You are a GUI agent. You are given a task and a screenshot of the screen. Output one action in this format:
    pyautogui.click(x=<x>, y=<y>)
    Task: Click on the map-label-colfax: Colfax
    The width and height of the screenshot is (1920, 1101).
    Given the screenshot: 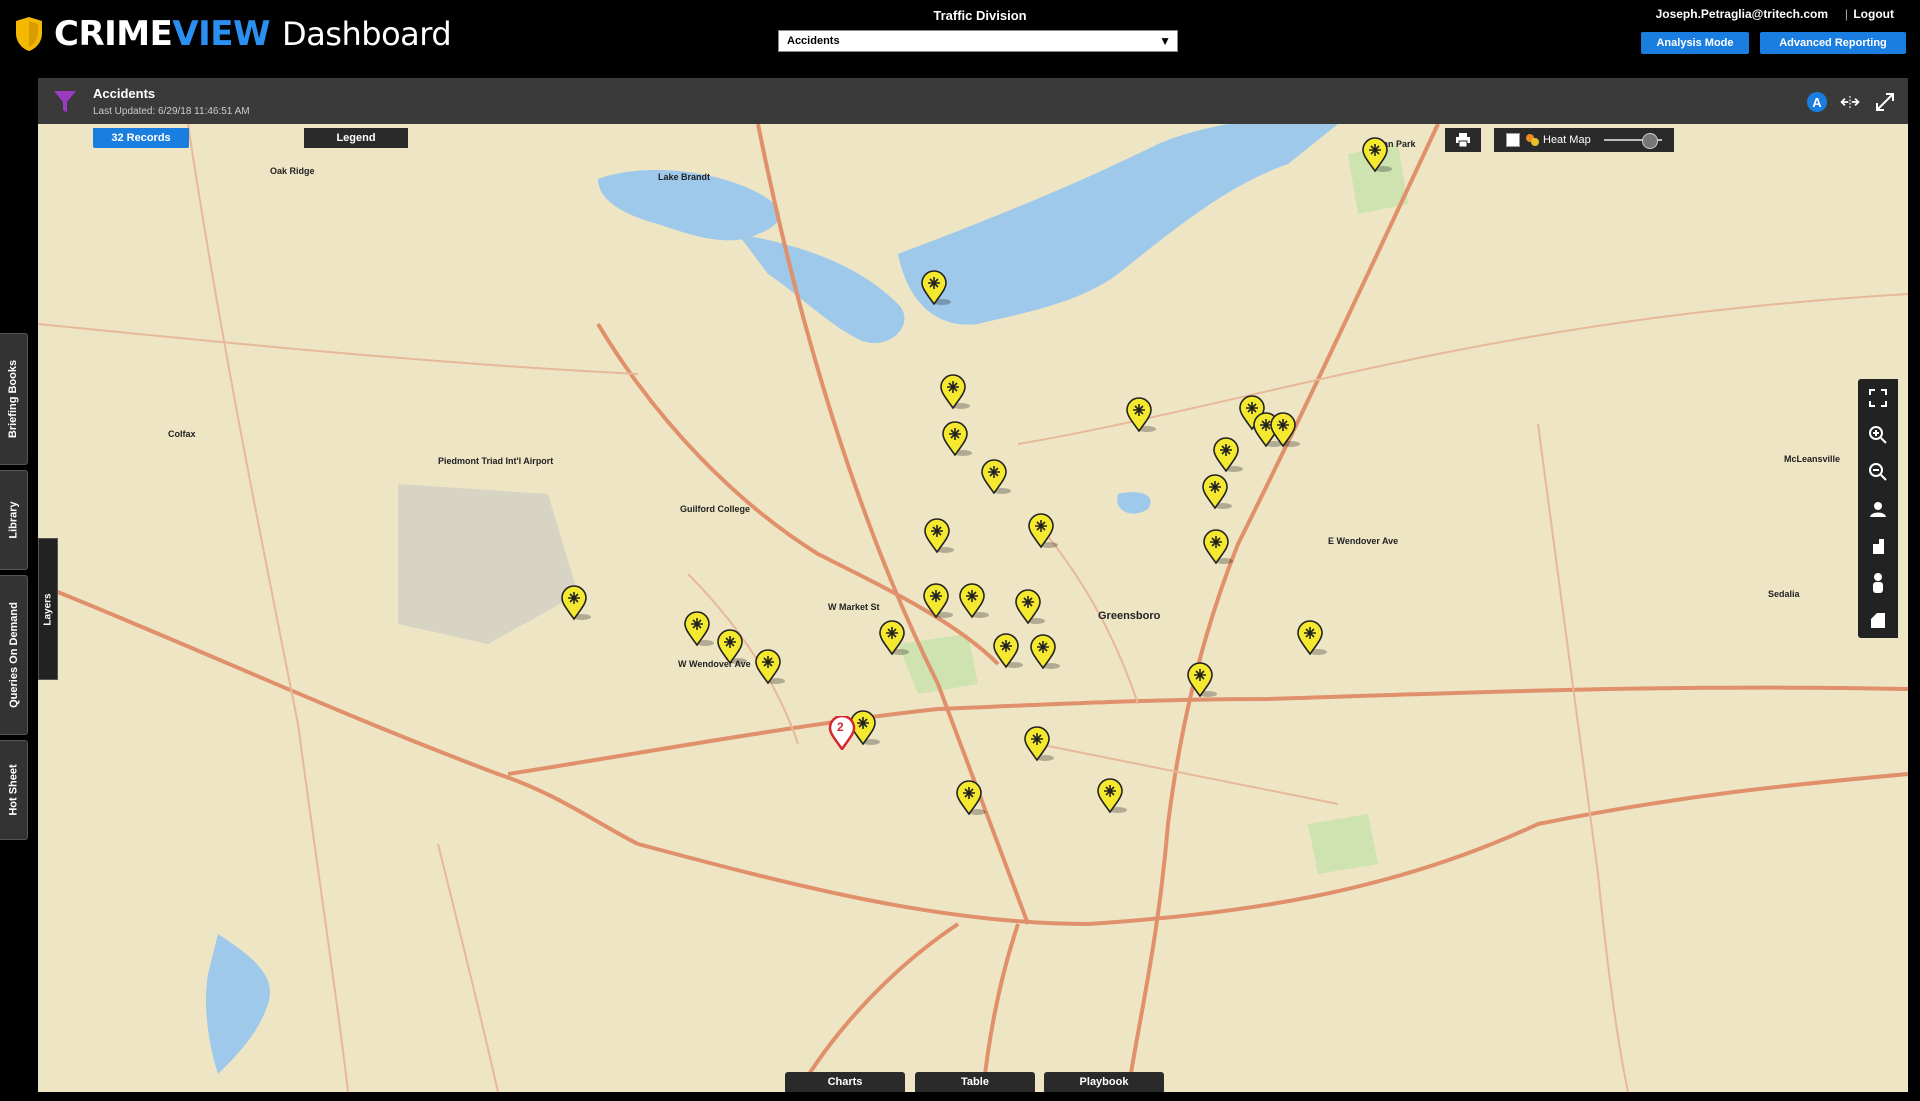 What is the action you would take?
    pyautogui.click(x=182, y=434)
    